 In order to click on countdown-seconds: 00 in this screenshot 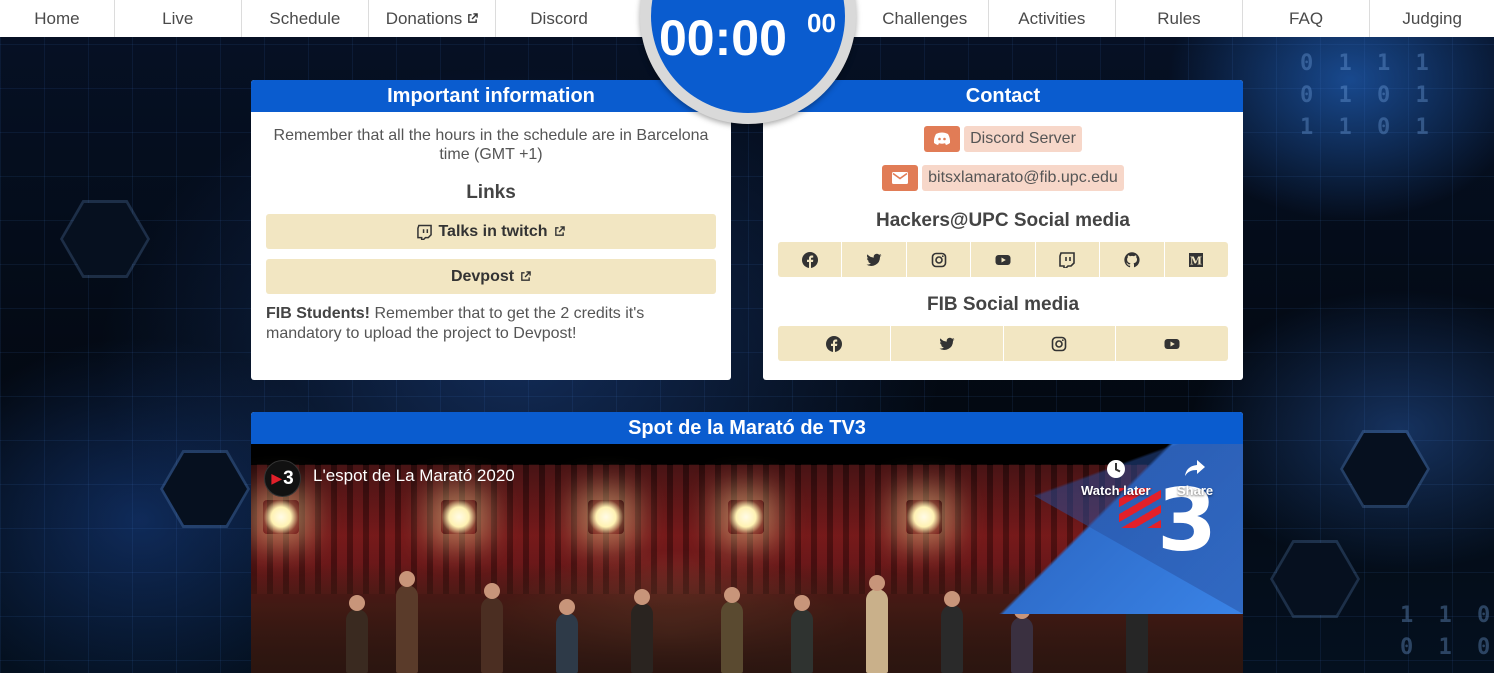, I will do `click(821, 23)`.